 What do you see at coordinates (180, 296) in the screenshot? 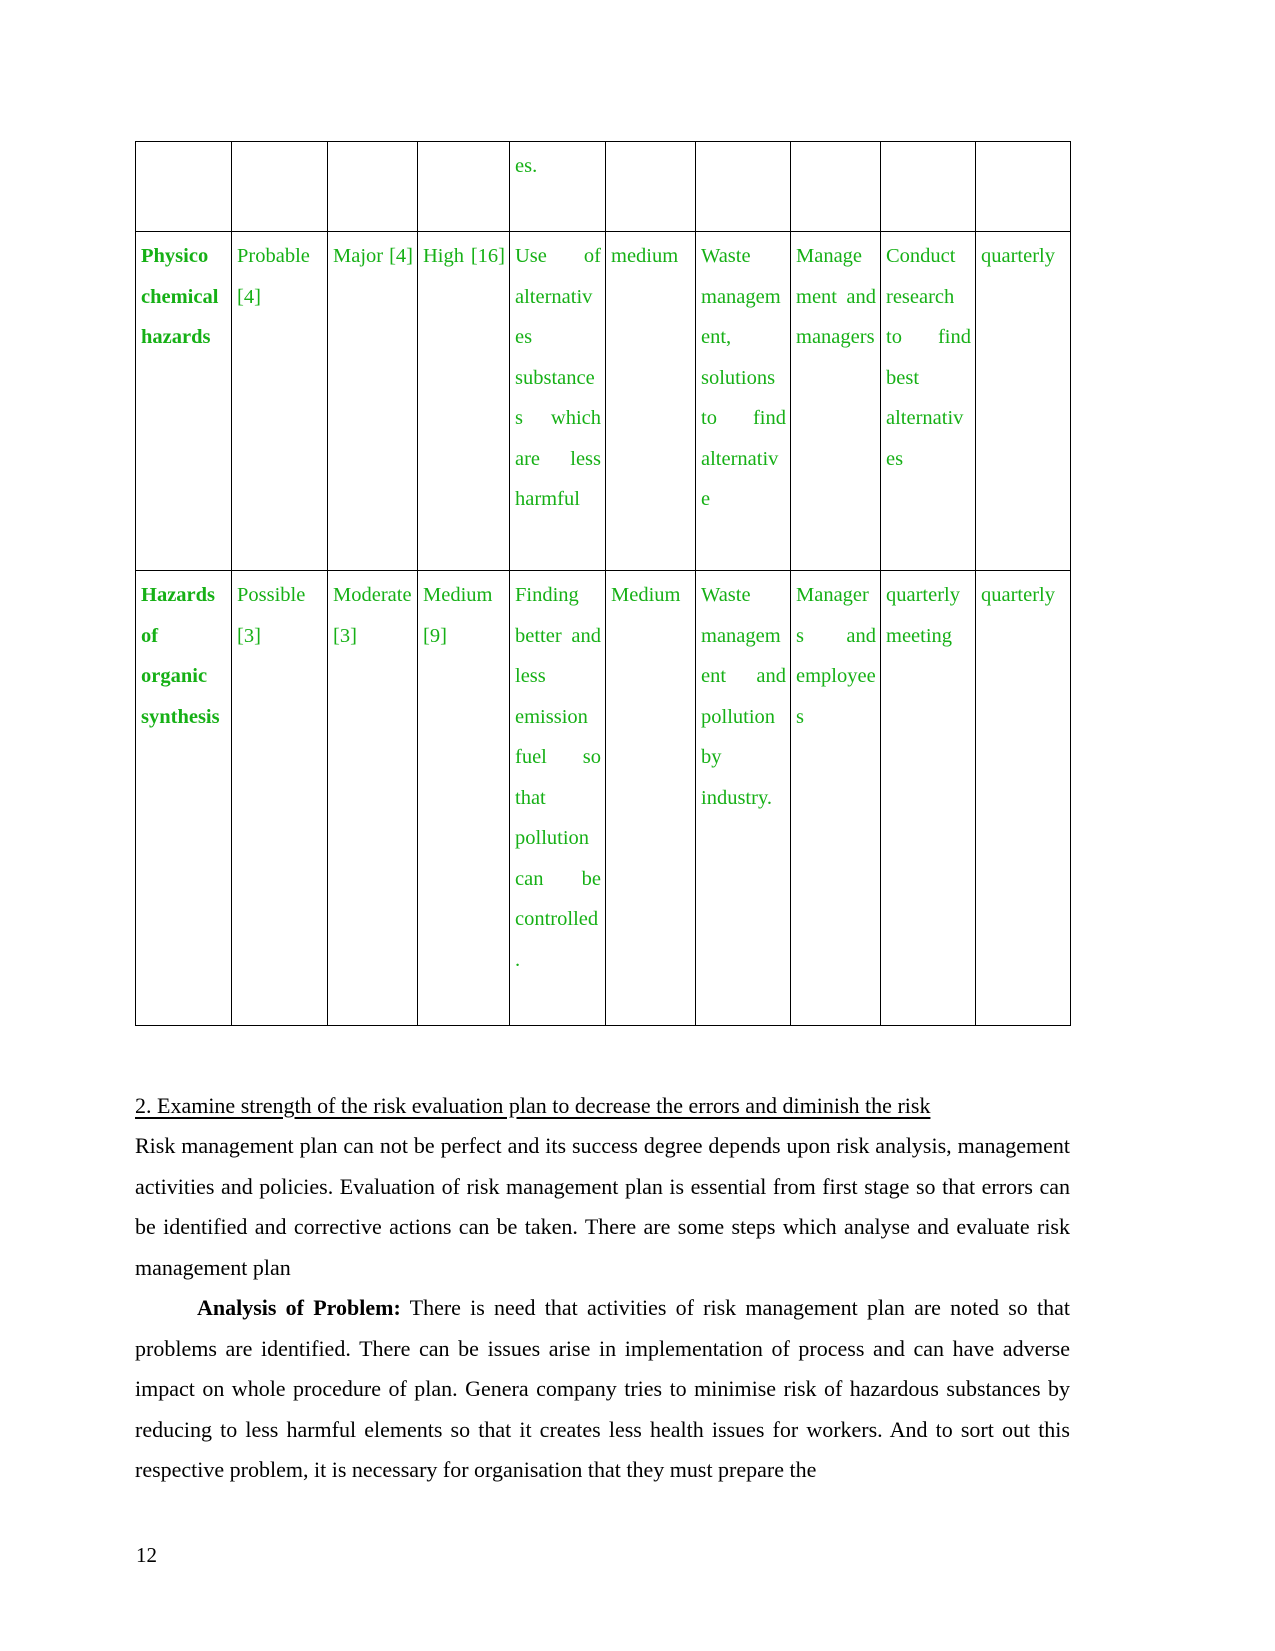
I see `cell-text: Physico chemical hazards` at bounding box center [180, 296].